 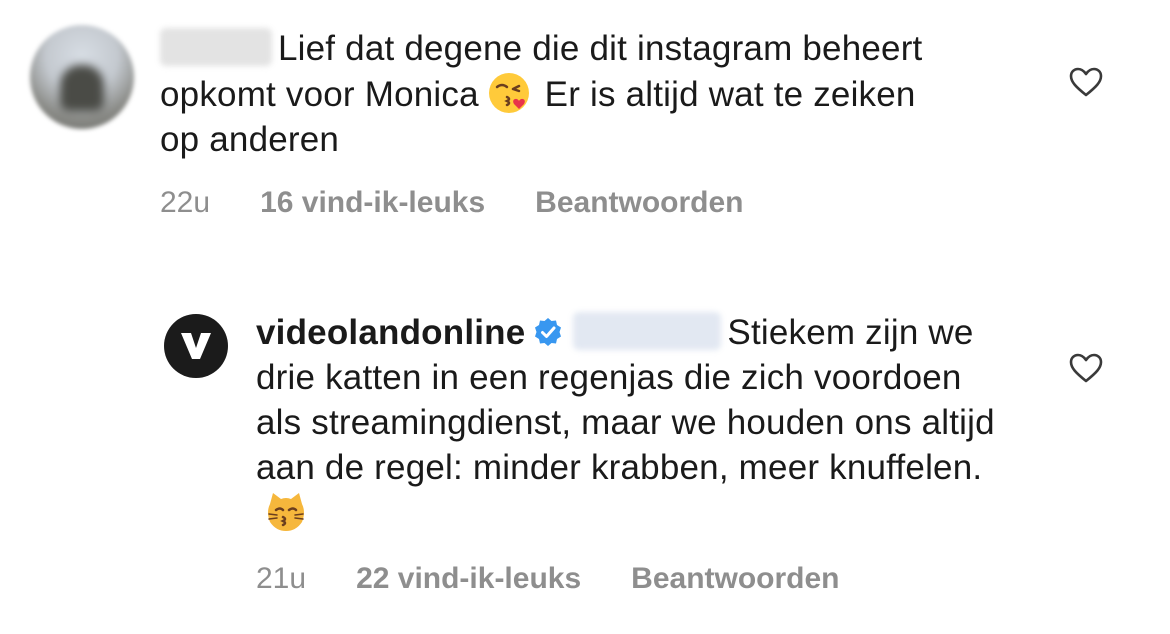 I want to click on comment-meta: 21u 22 vind-ik-leuks Beantwoorden, so click(x=548, y=579).